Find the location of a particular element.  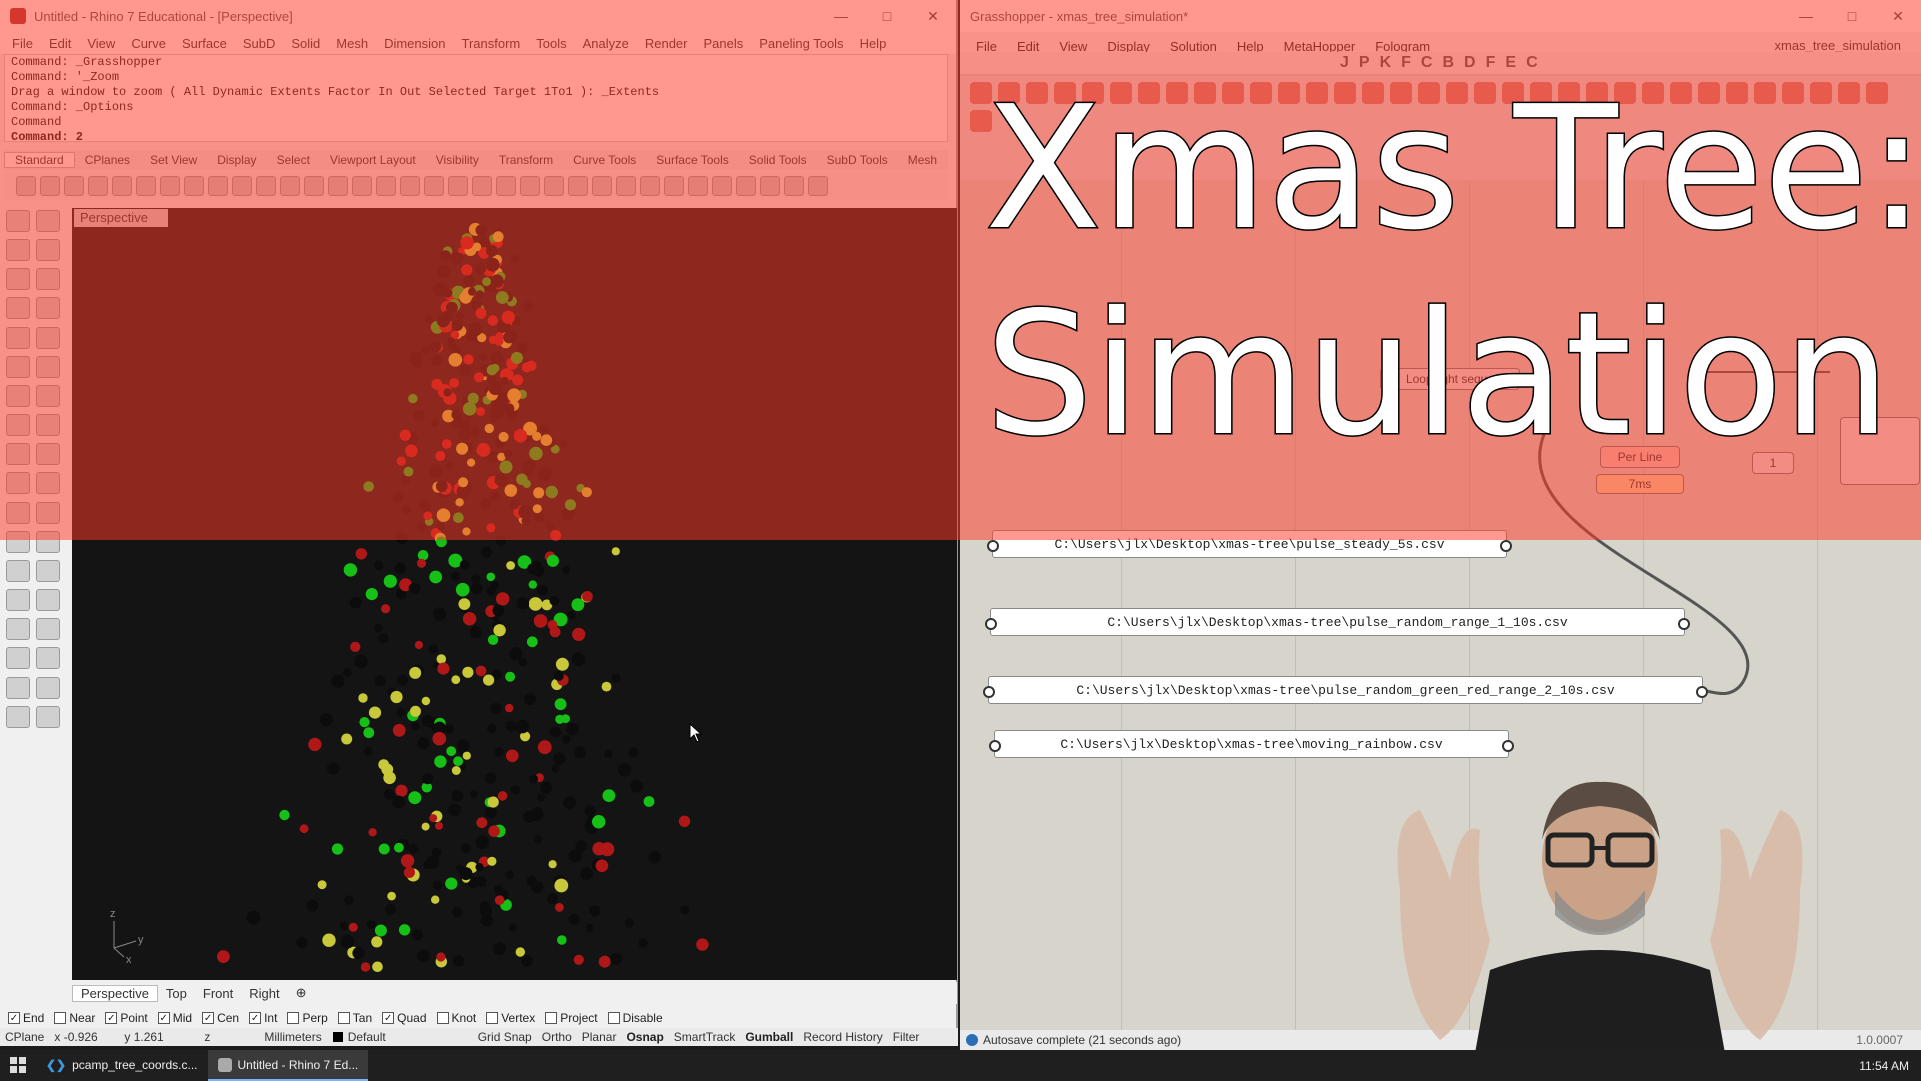

tab-select: Select is located at coordinates (293, 160).